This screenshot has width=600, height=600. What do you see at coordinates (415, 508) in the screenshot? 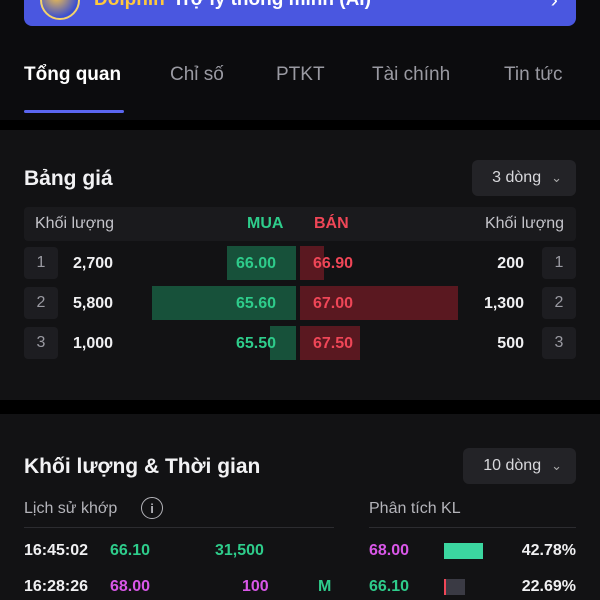
I see `volume-analysis-label: Phân tích KL` at bounding box center [415, 508].